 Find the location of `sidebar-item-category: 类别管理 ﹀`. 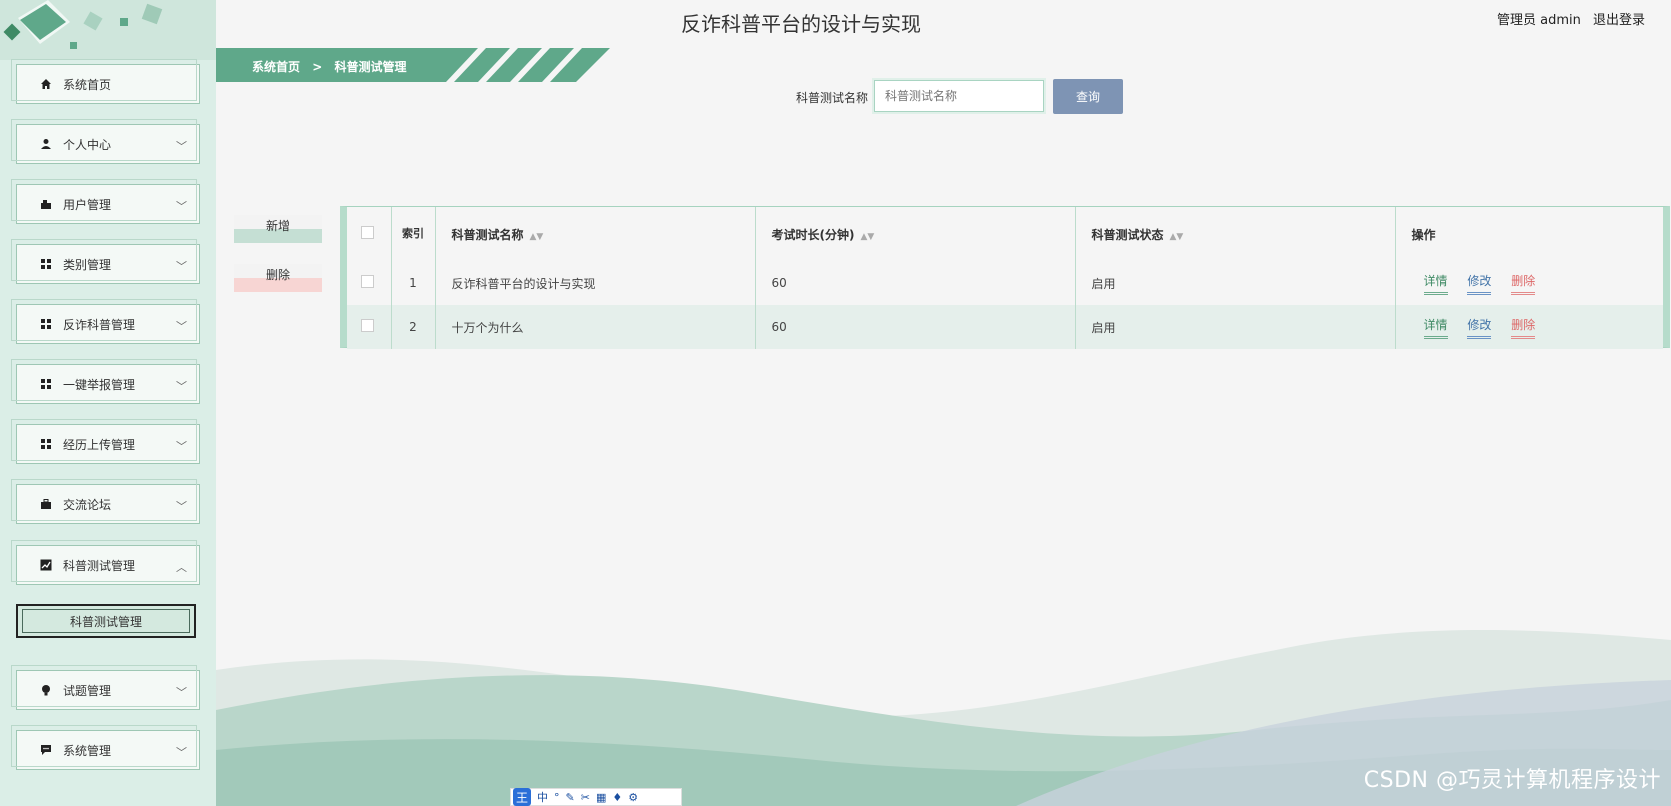

sidebar-item-category: 类别管理 ﹀ is located at coordinates (105, 261).